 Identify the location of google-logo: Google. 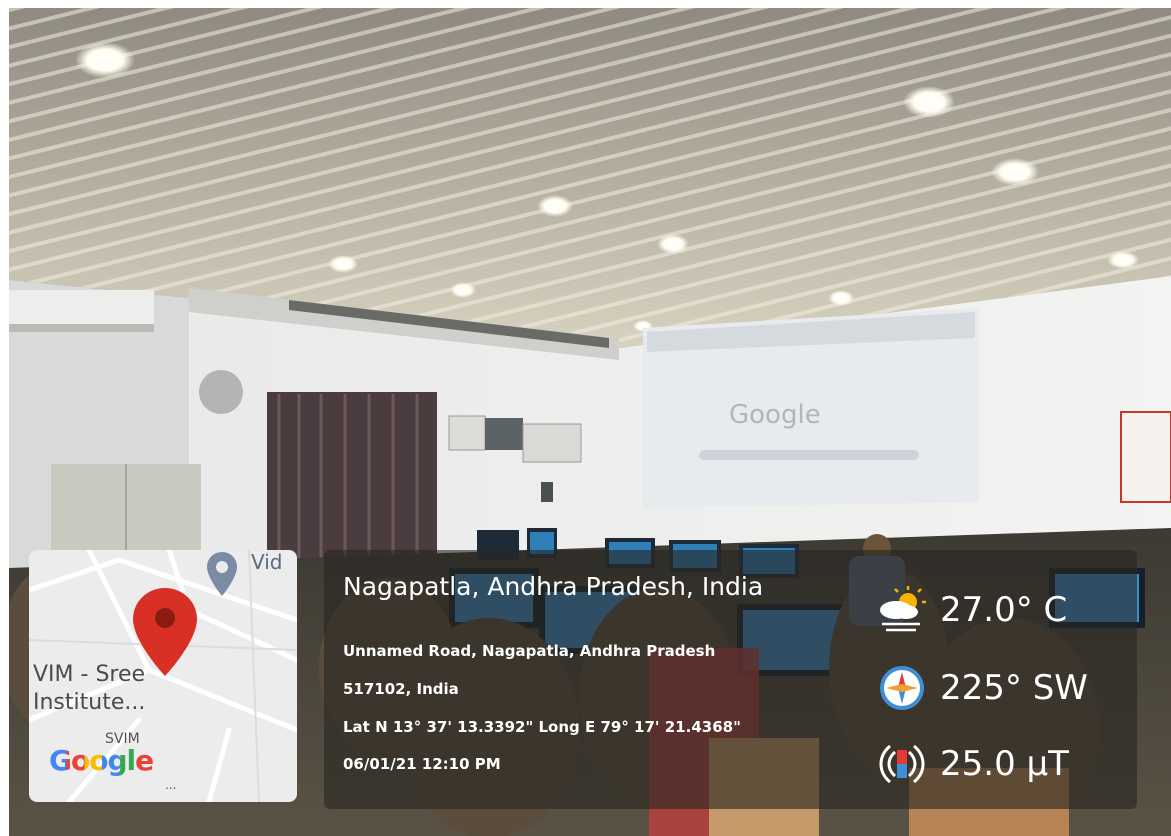
(101, 760).